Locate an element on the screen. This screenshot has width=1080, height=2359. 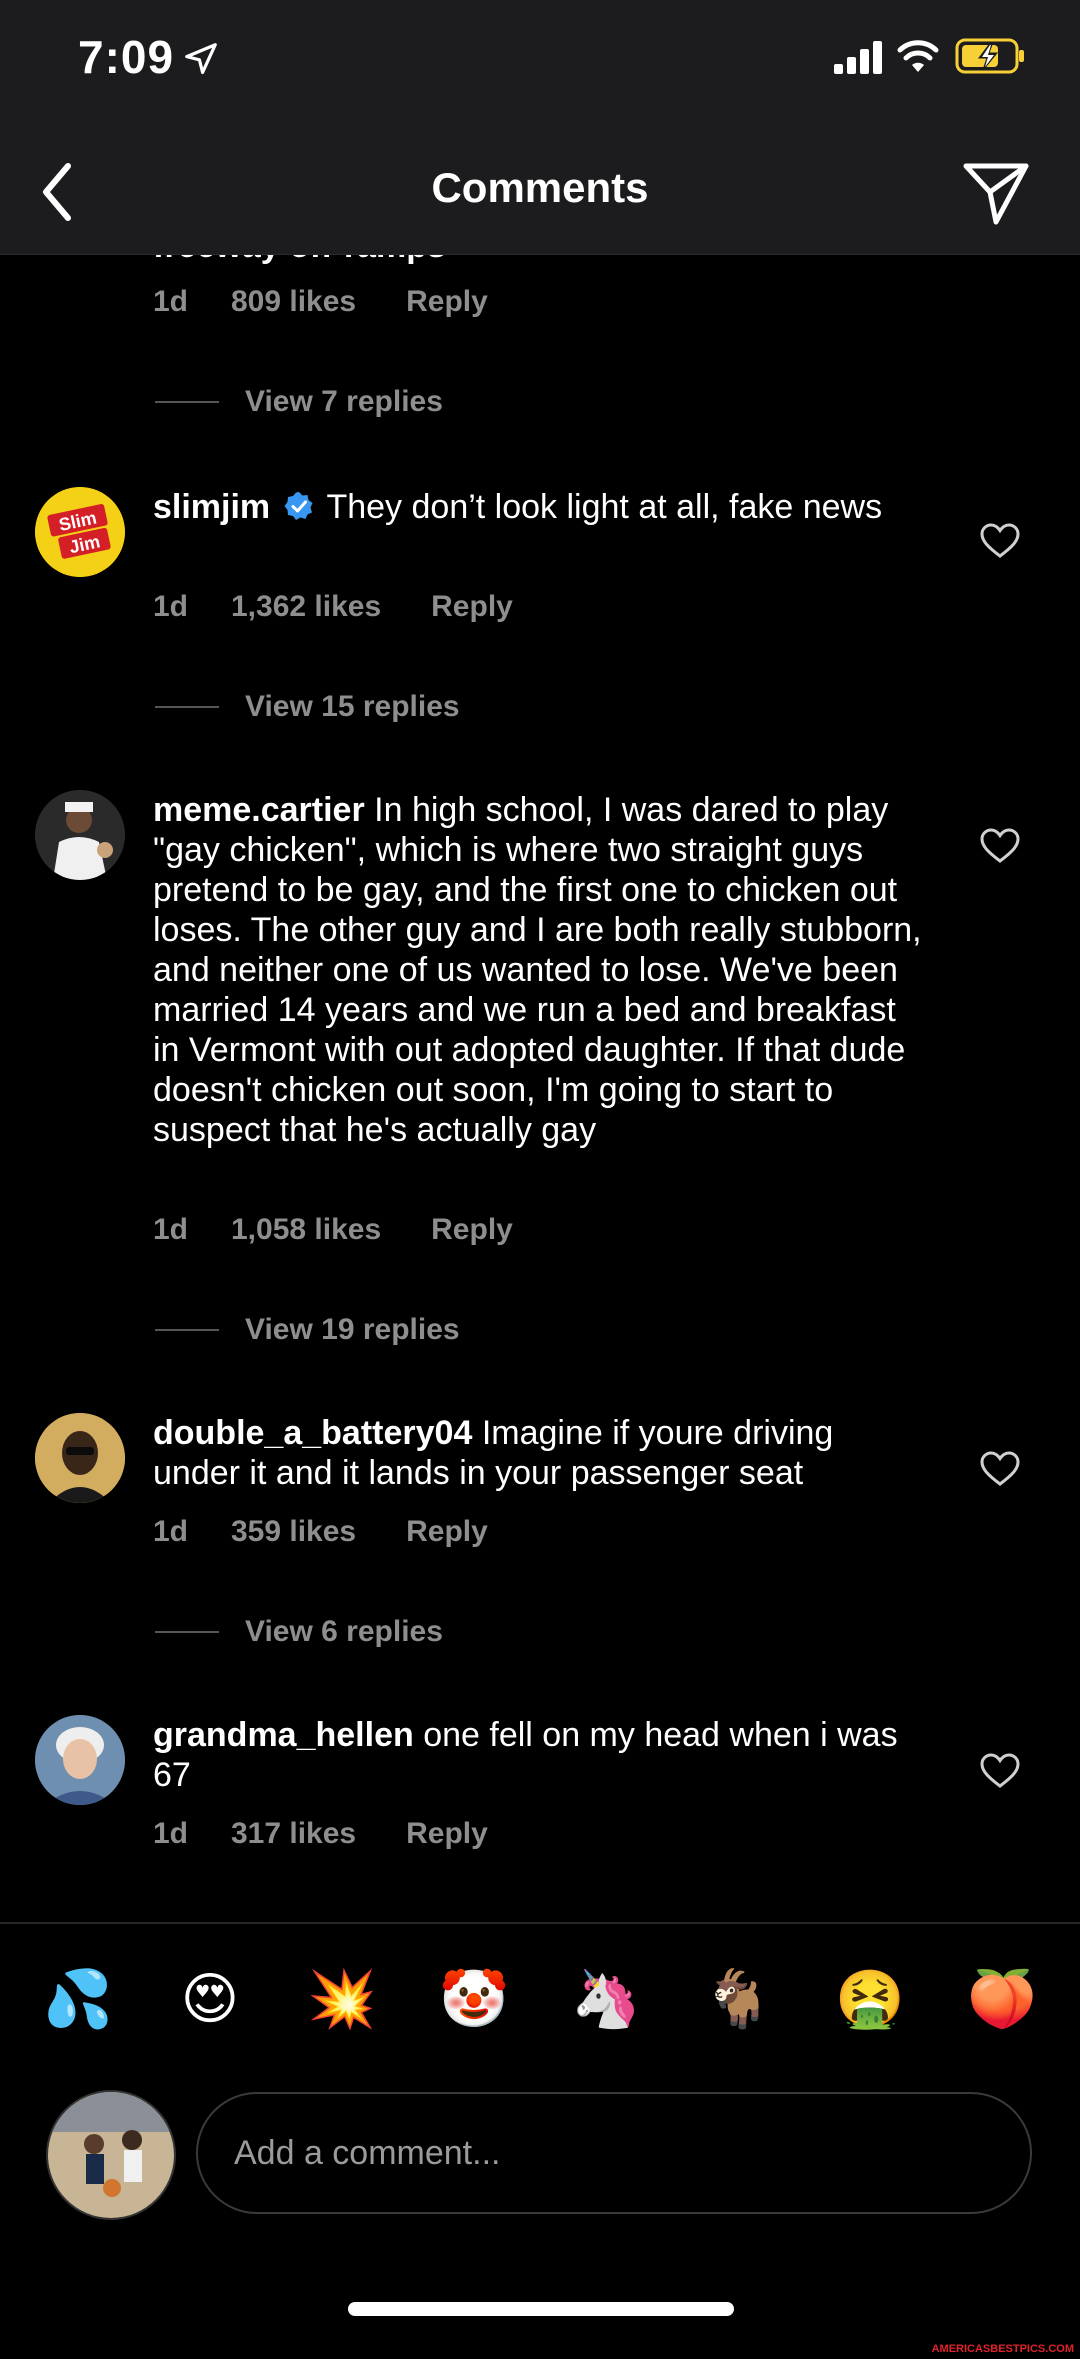
comments-header: Comments is located at coordinates (540, 192).